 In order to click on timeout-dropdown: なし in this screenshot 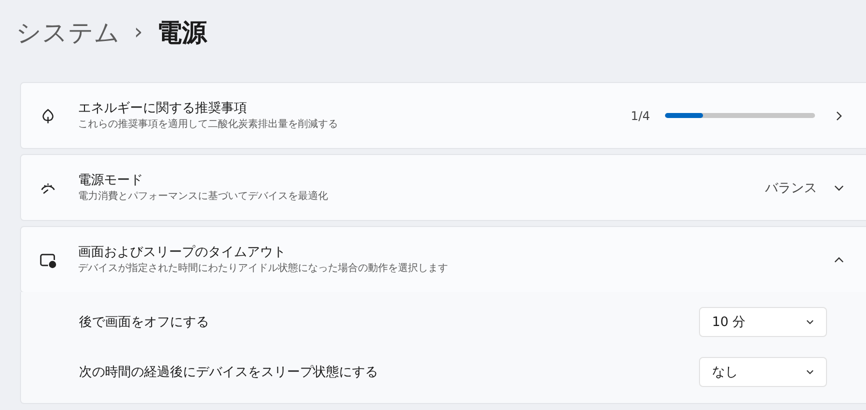, I will do `click(763, 372)`.